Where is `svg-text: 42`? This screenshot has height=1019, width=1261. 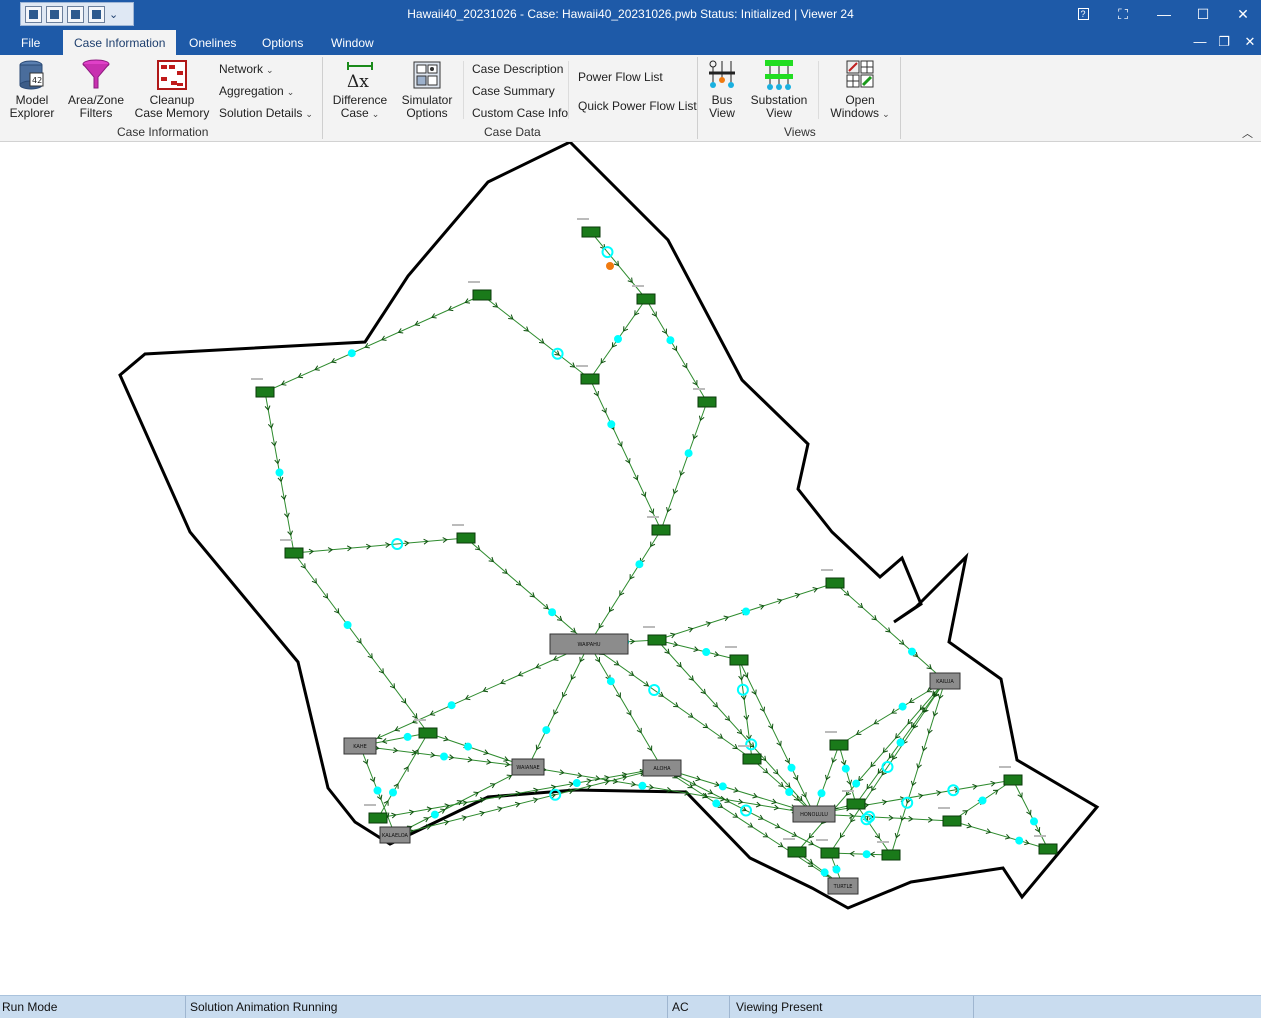
svg-text: 42 is located at coordinates (37, 80).